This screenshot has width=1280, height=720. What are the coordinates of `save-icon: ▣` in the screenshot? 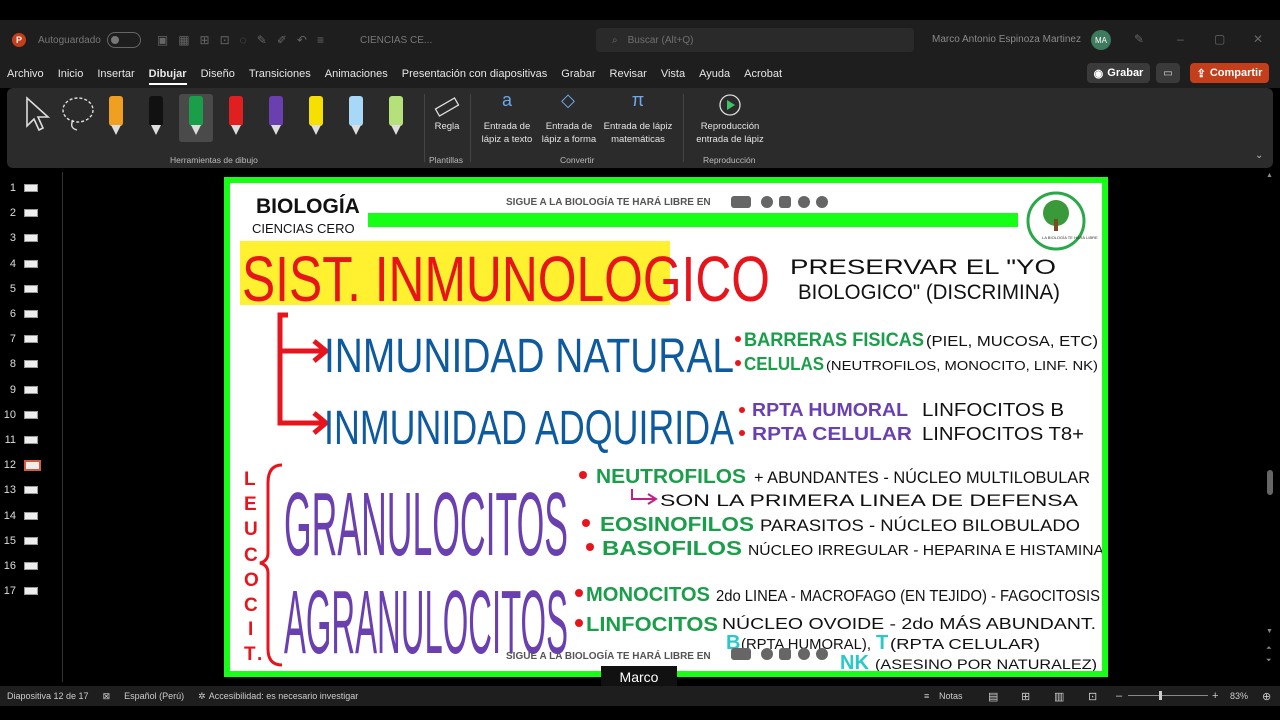 It's located at (162, 40).